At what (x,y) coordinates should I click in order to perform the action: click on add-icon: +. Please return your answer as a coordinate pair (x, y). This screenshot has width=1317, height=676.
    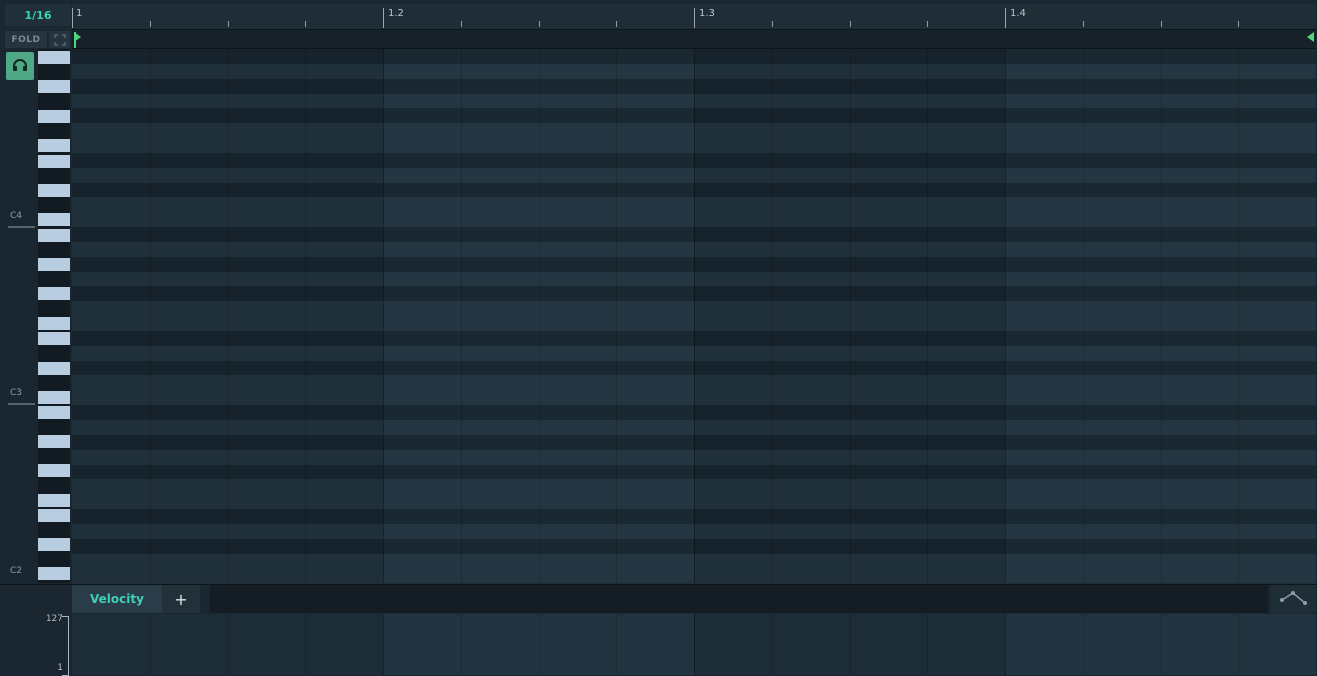
    Looking at the image, I should click on (181, 599).